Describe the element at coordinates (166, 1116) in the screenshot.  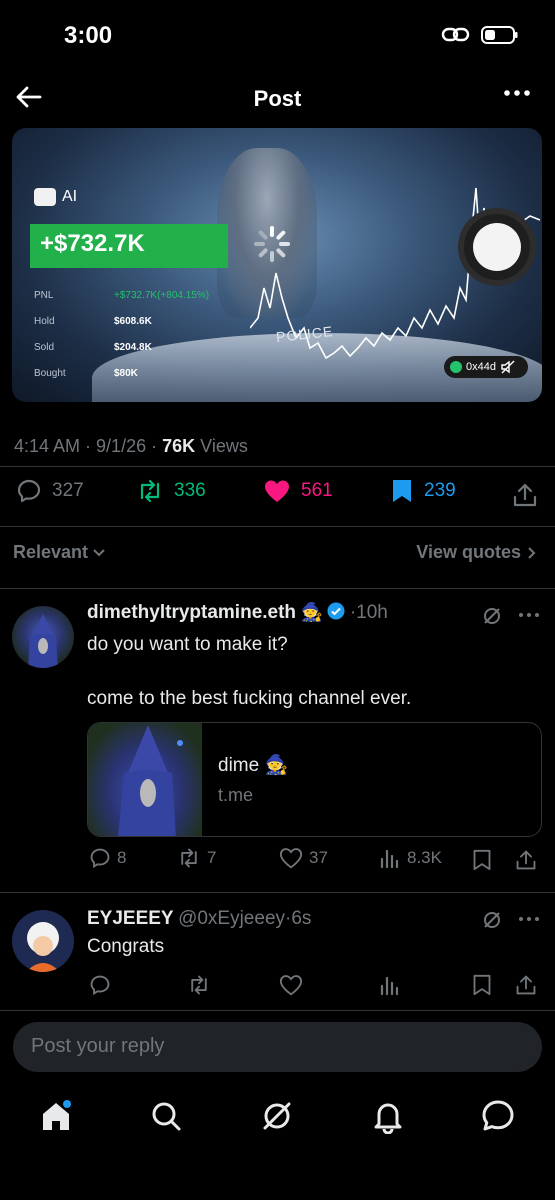
I see `search-icon` at that location.